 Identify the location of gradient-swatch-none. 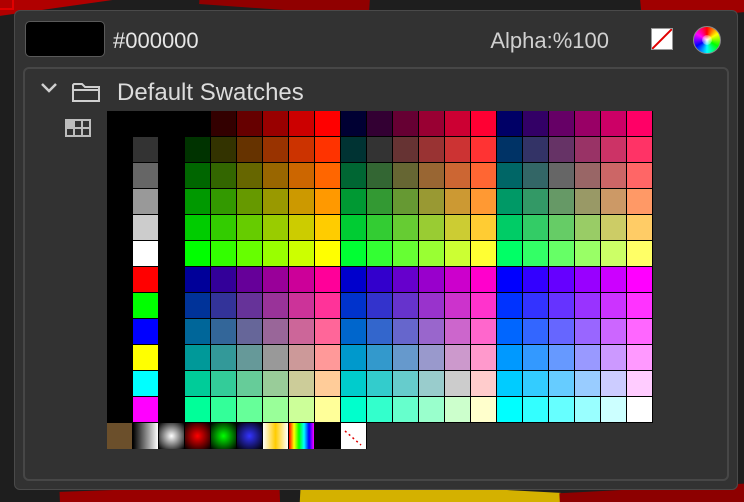
(353, 436).